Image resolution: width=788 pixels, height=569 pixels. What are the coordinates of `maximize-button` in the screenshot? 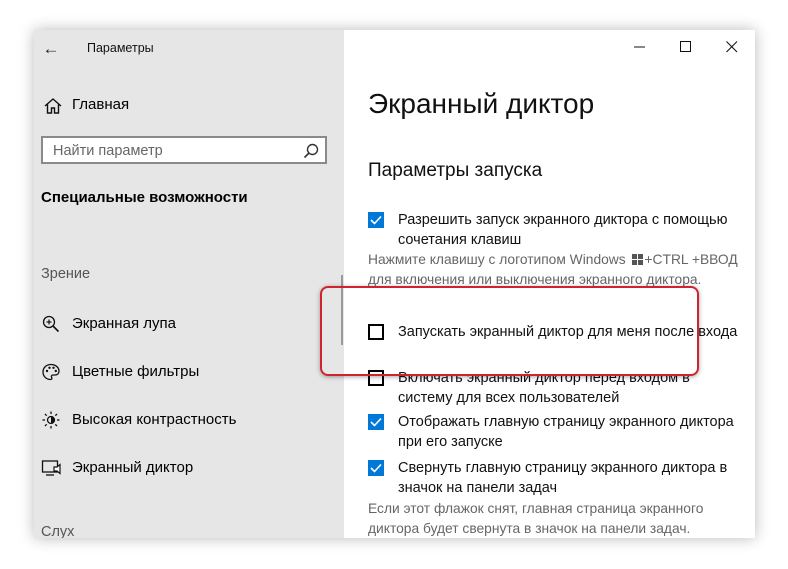 It's located at (686, 47).